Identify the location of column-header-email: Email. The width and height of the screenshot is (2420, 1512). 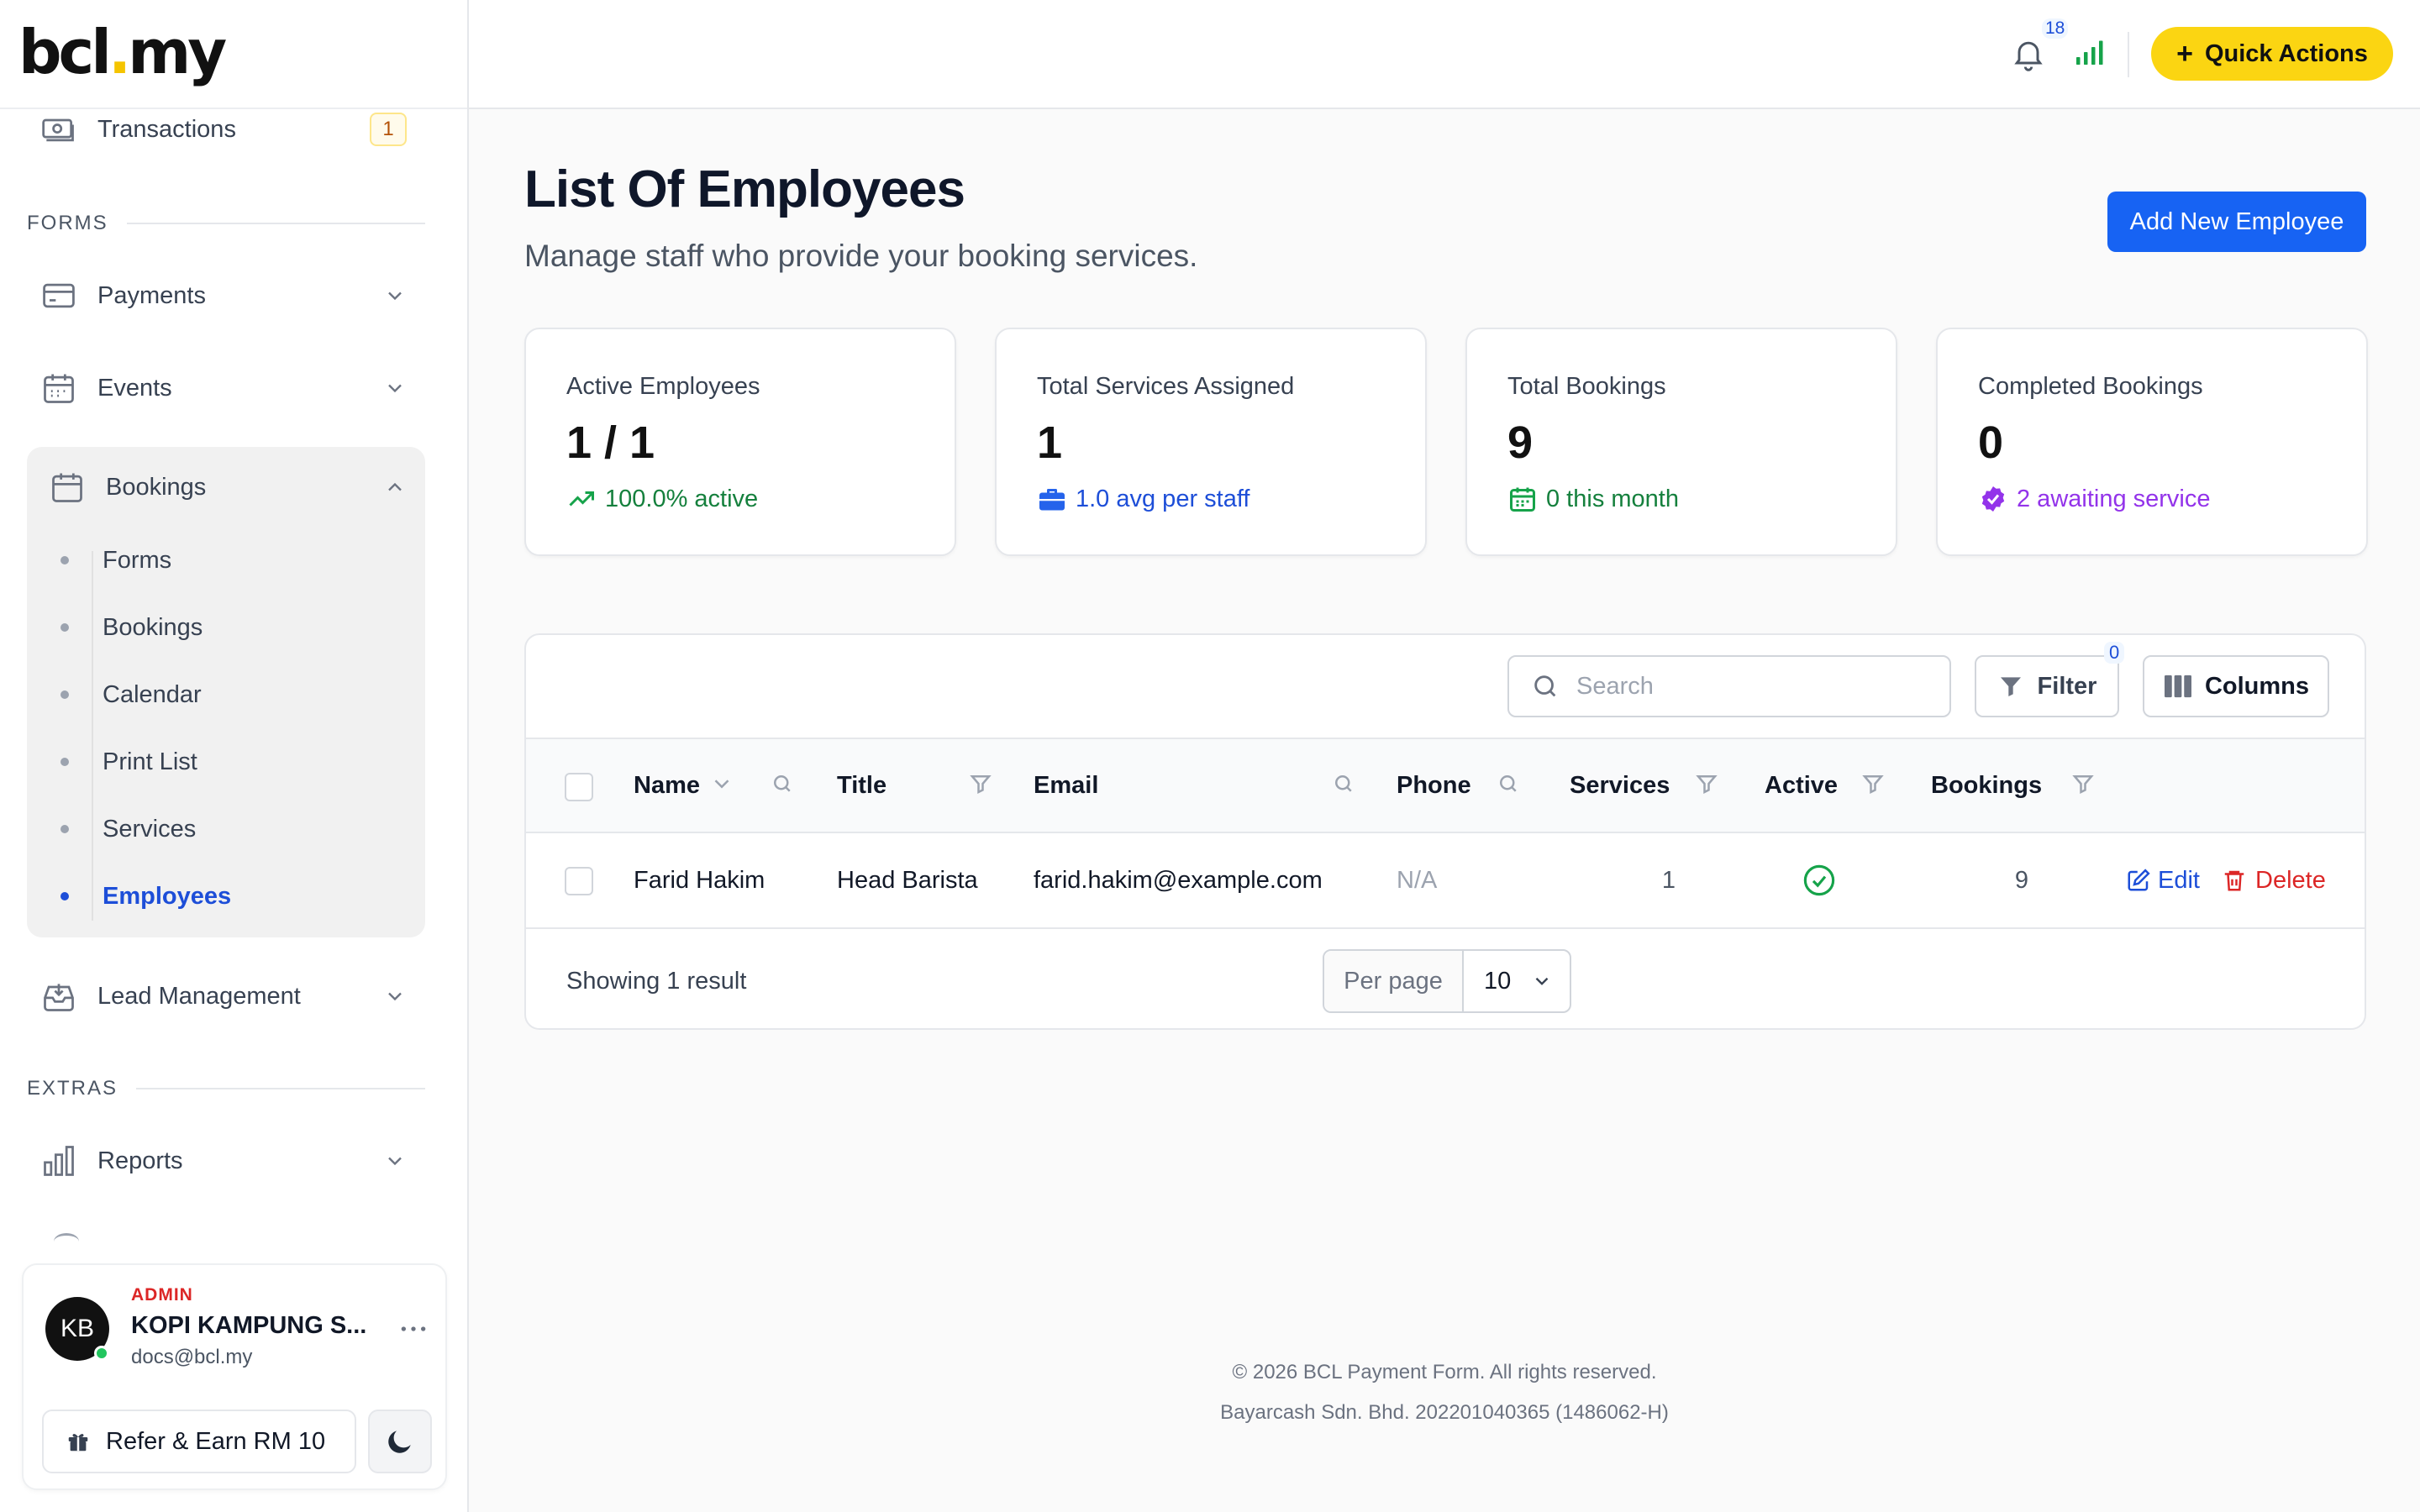
(1066, 785).